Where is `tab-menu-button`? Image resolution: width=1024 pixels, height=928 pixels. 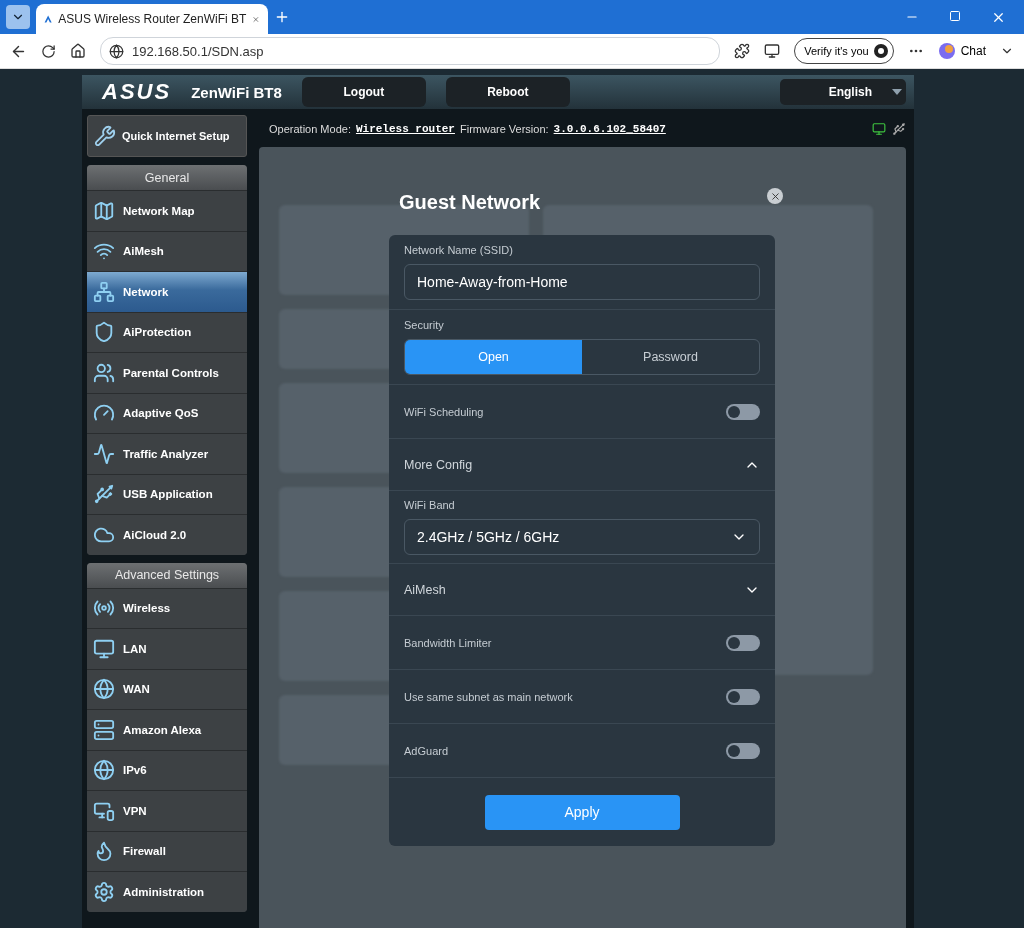
tab-menu-button is located at coordinates (18, 17).